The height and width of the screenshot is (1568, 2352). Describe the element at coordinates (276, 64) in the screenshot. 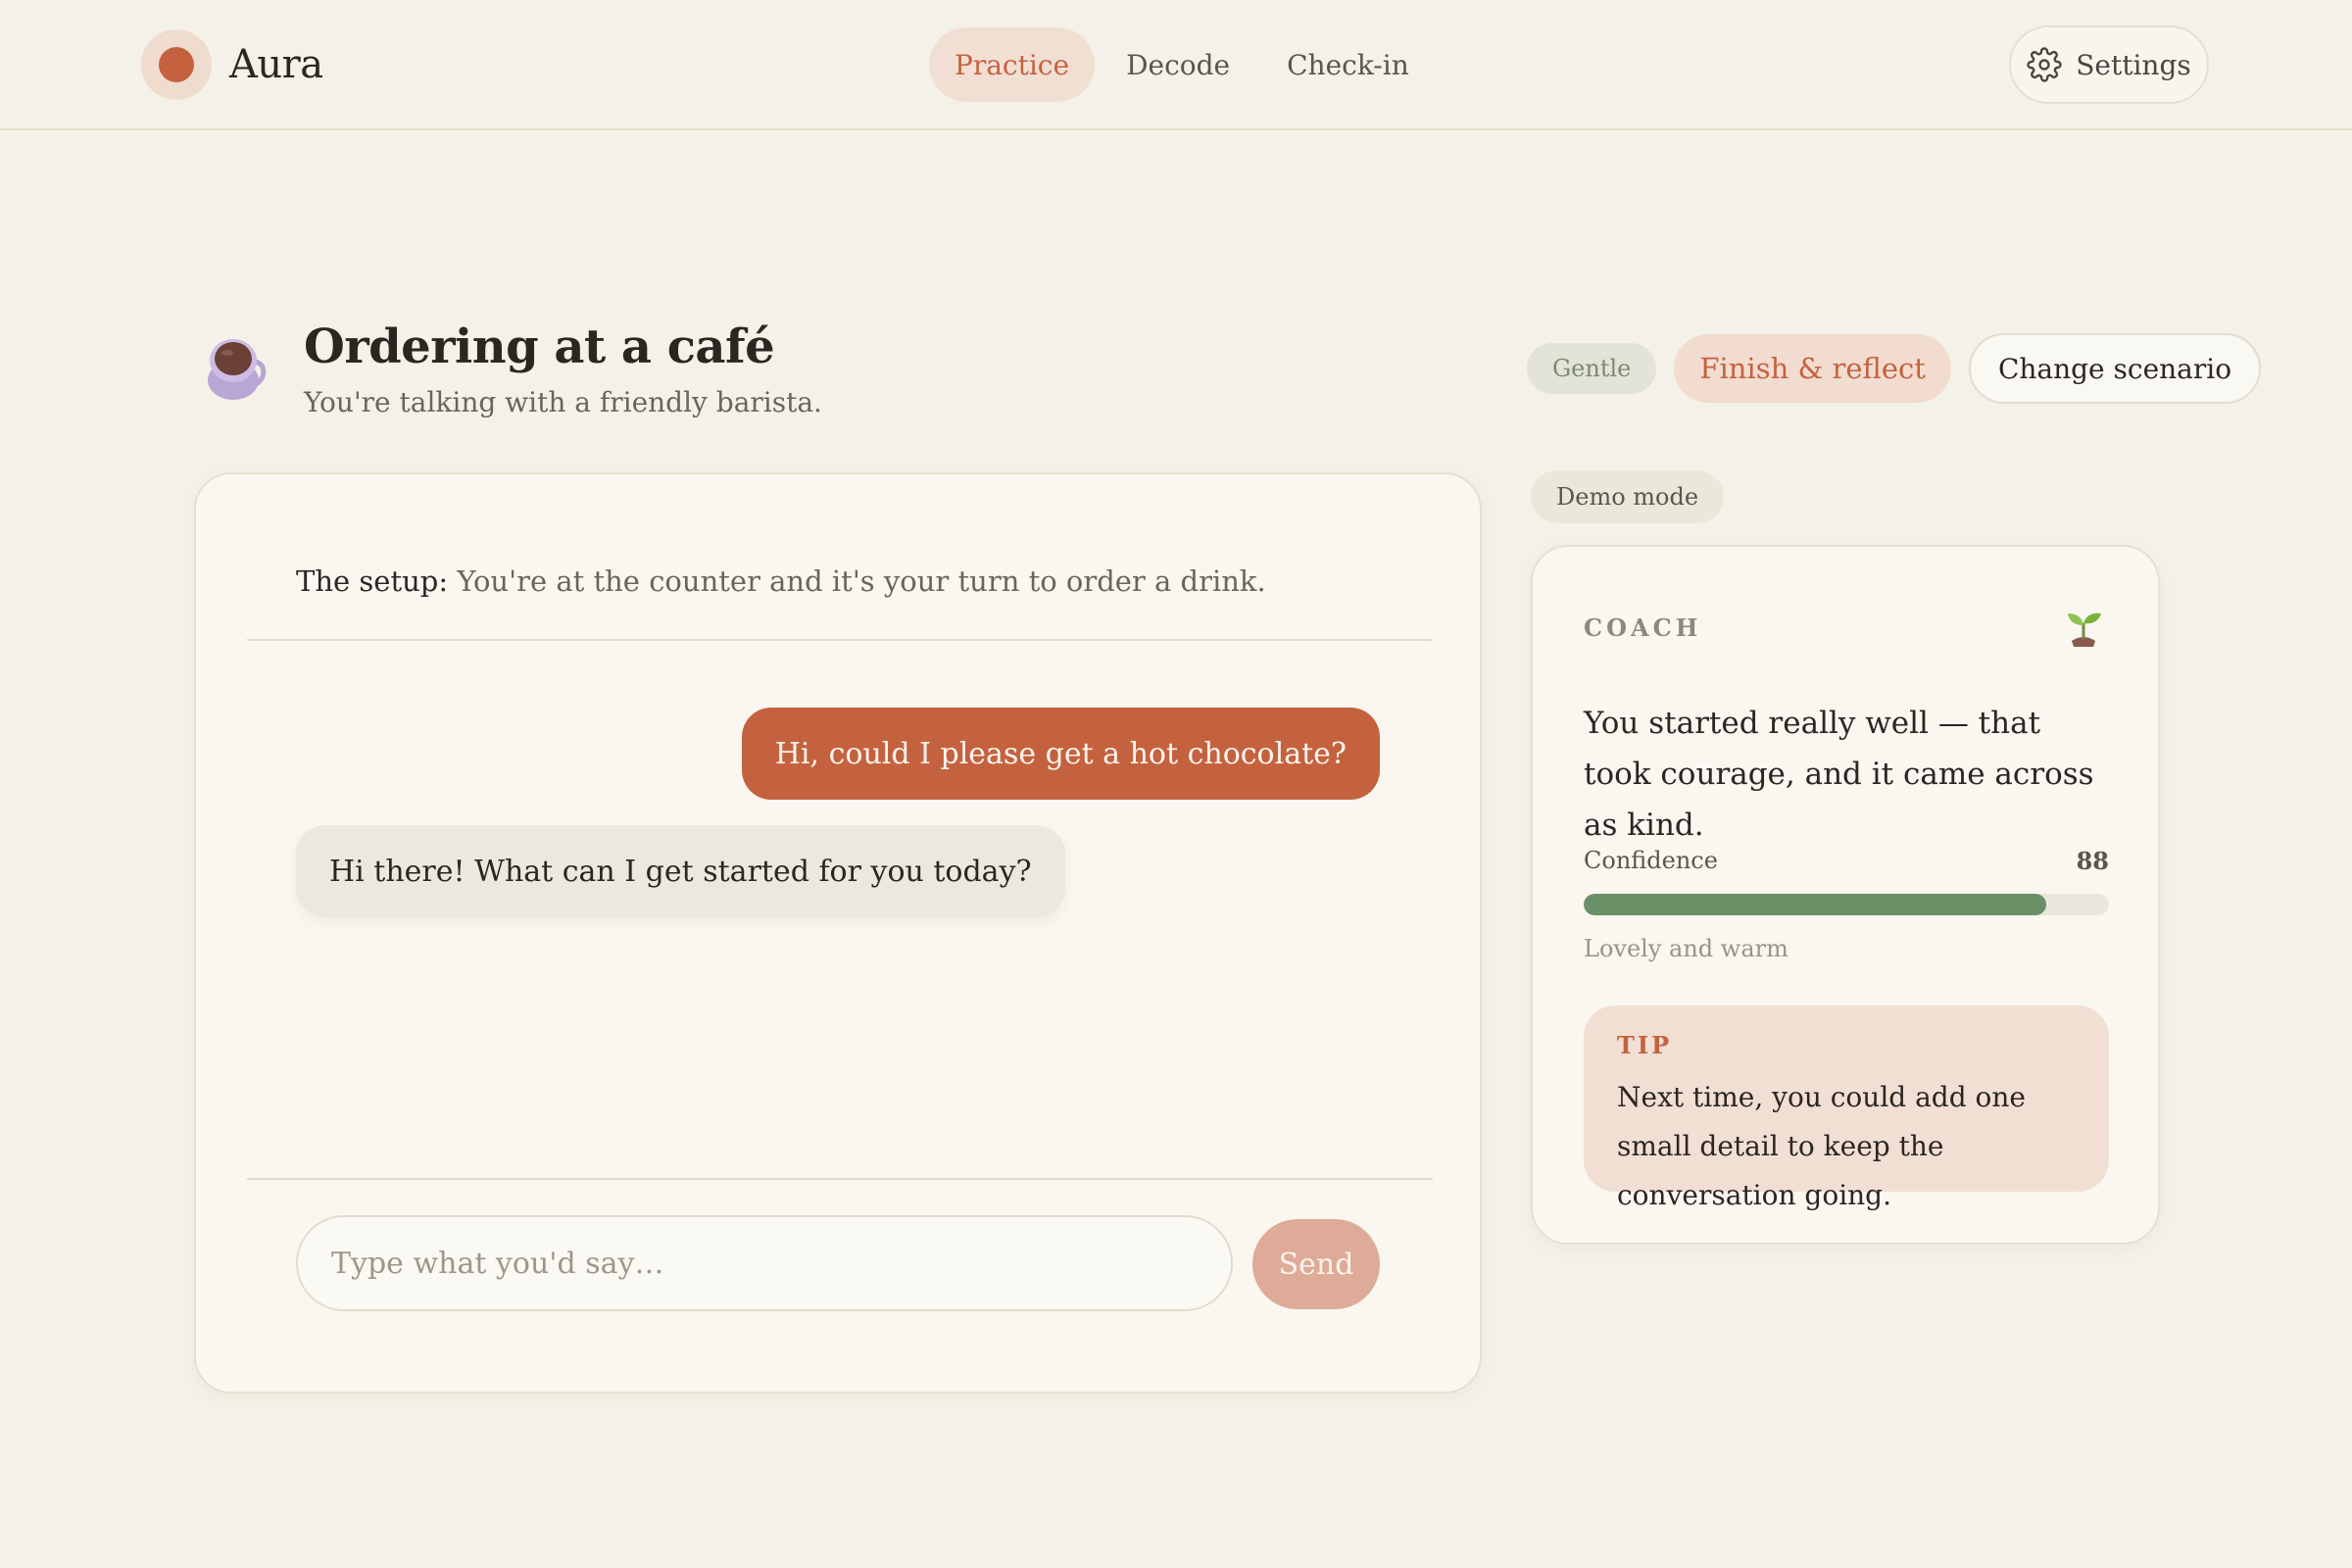

I see `brand-name: Aura` at that location.